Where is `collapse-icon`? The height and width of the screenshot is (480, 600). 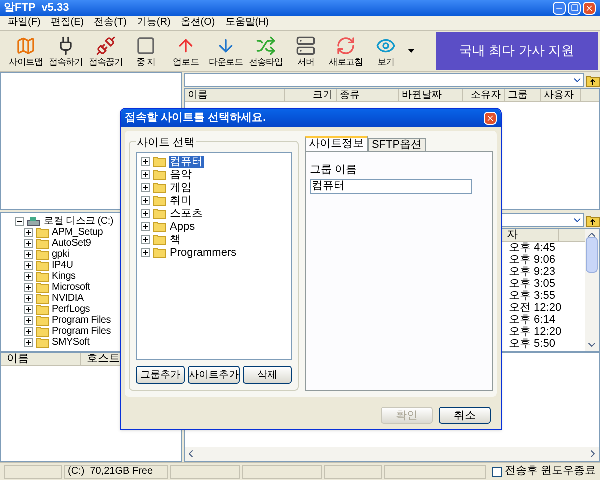 collapse-icon is located at coordinates (19, 221).